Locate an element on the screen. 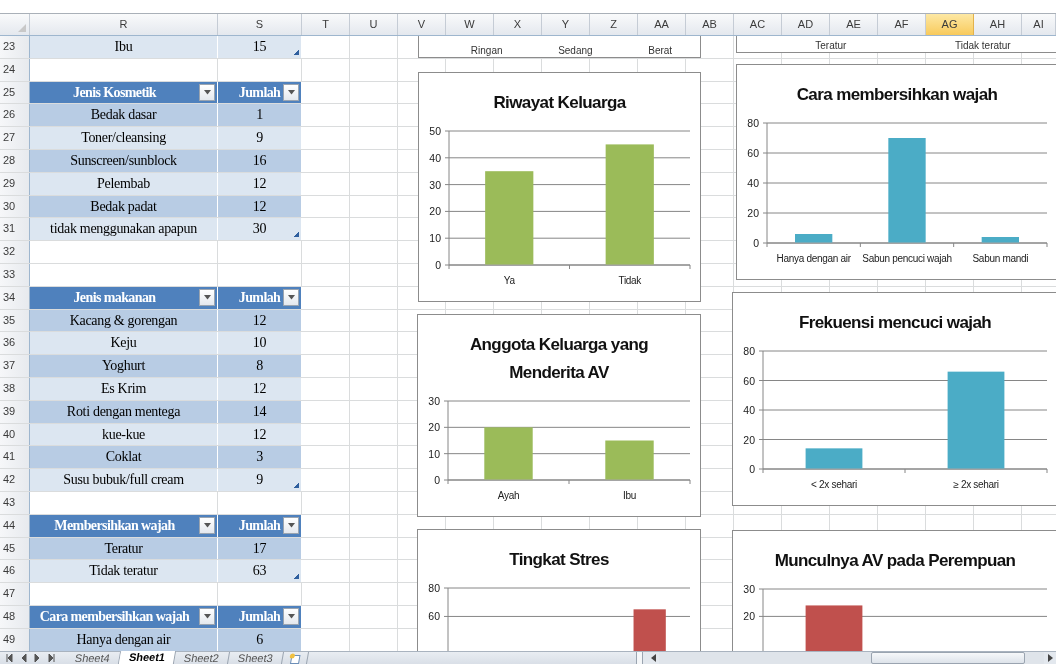  axis-label: 40 is located at coordinates (749, 410).